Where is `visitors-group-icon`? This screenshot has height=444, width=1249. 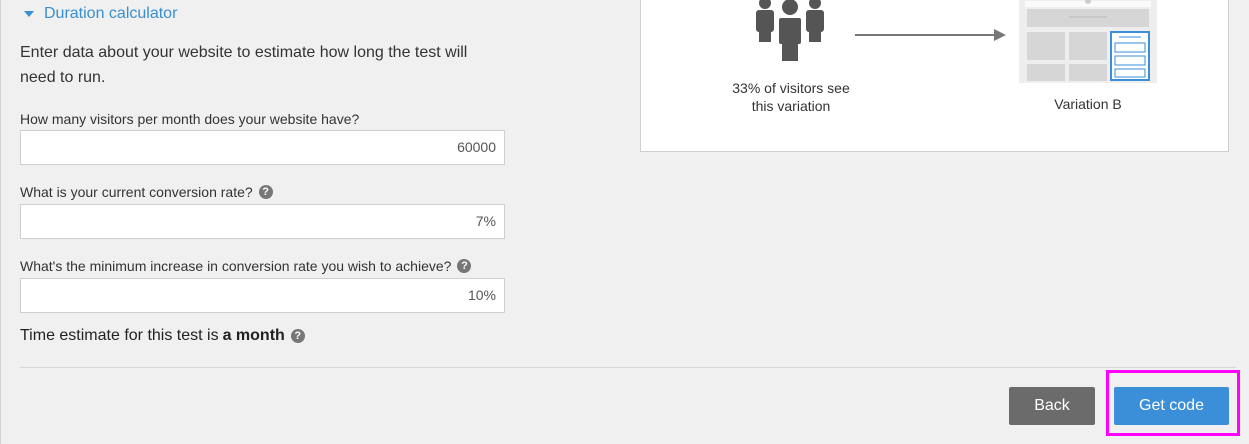
visitors-group-icon is located at coordinates (790, 30).